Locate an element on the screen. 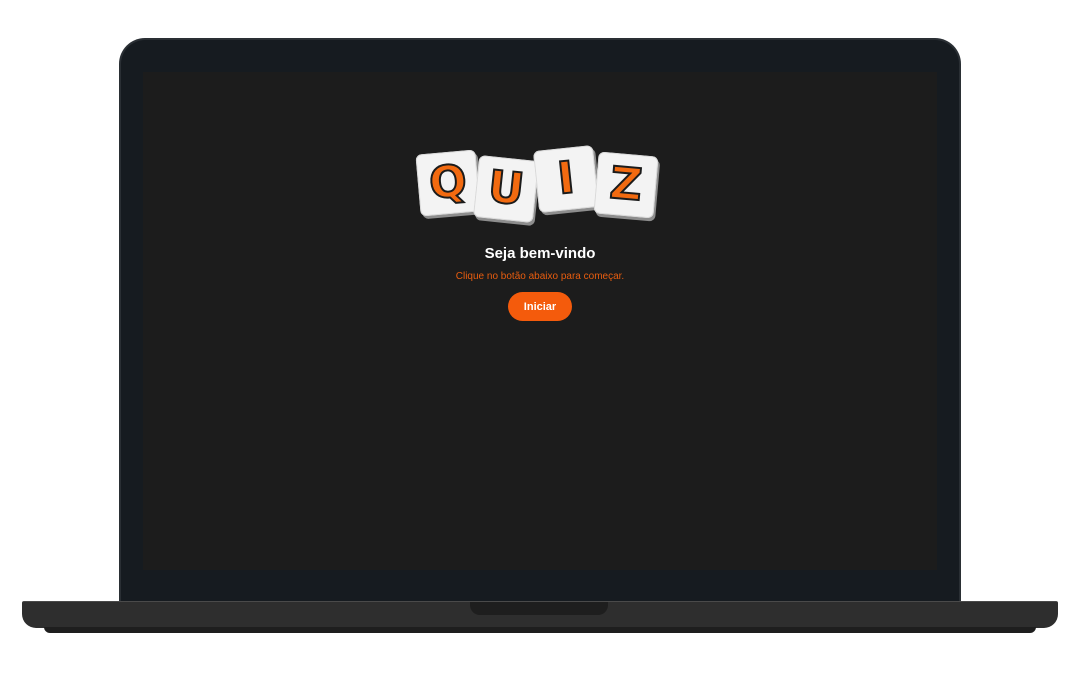 Image resolution: width=1080 pixels, height=686 pixels. laptop-base-shadow is located at coordinates (540, 630).